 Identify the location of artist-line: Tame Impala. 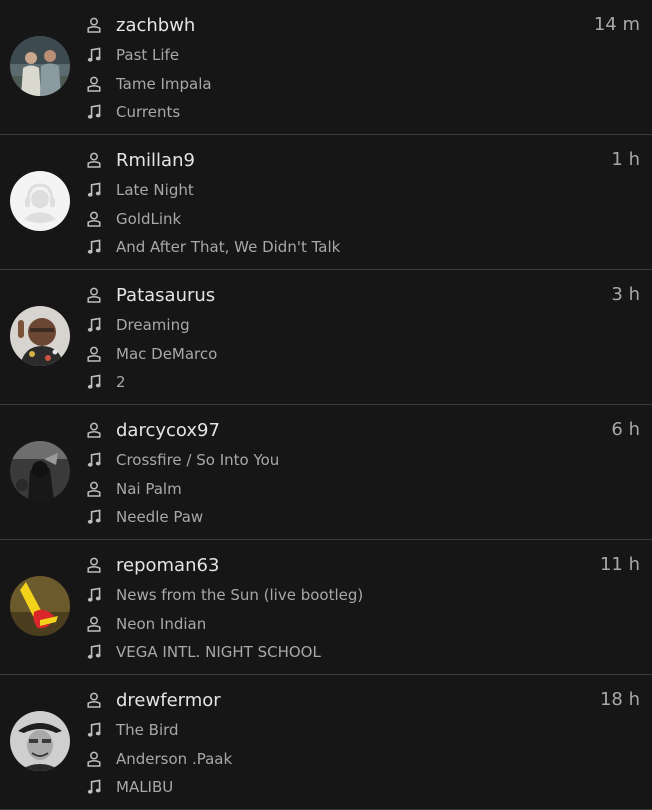
(148, 84).